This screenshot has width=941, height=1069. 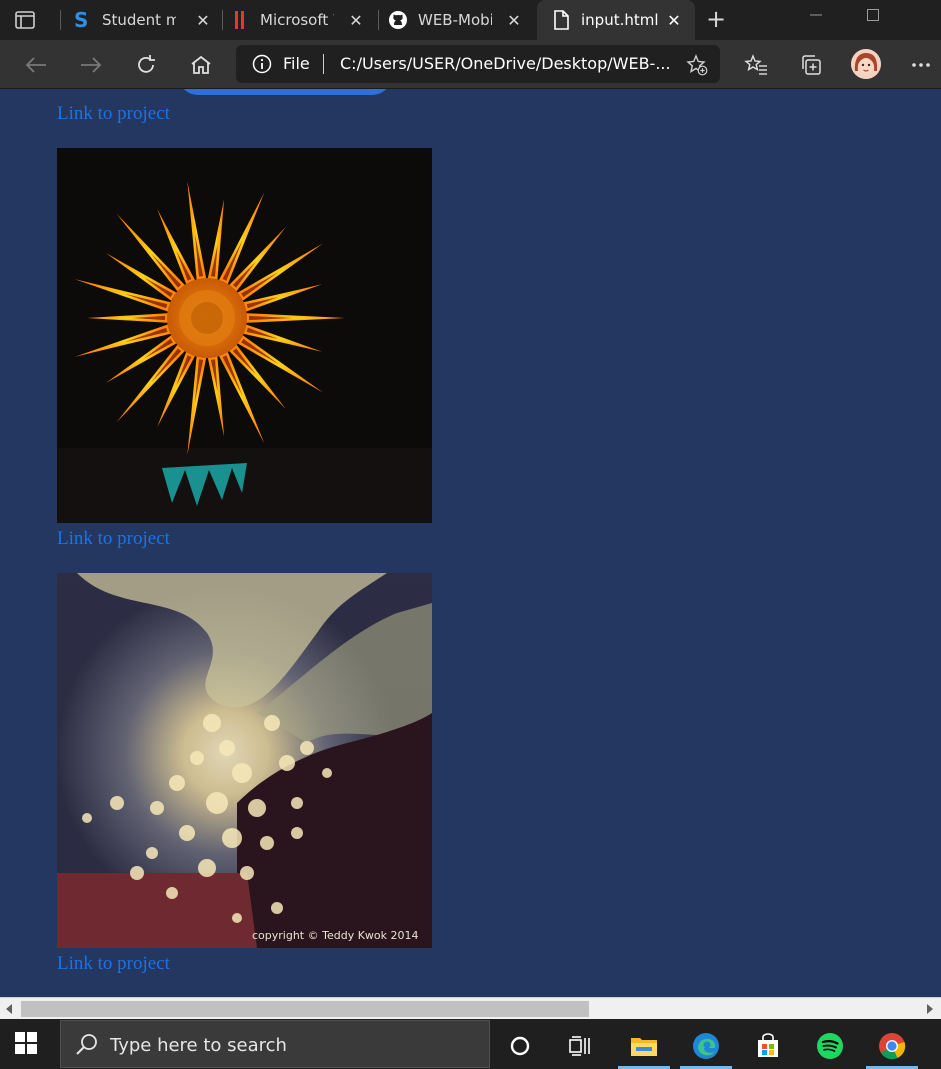 What do you see at coordinates (892, 1047) in the screenshot?
I see `chrome-icon` at bounding box center [892, 1047].